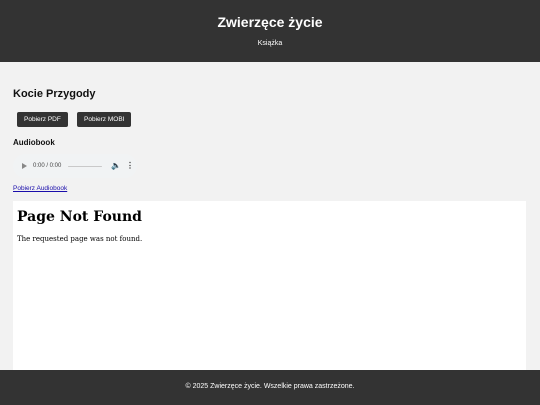 The width and height of the screenshot is (540, 405). Describe the element at coordinates (54, 94) in the screenshot. I see `book-title: Kocie Przygody` at that location.